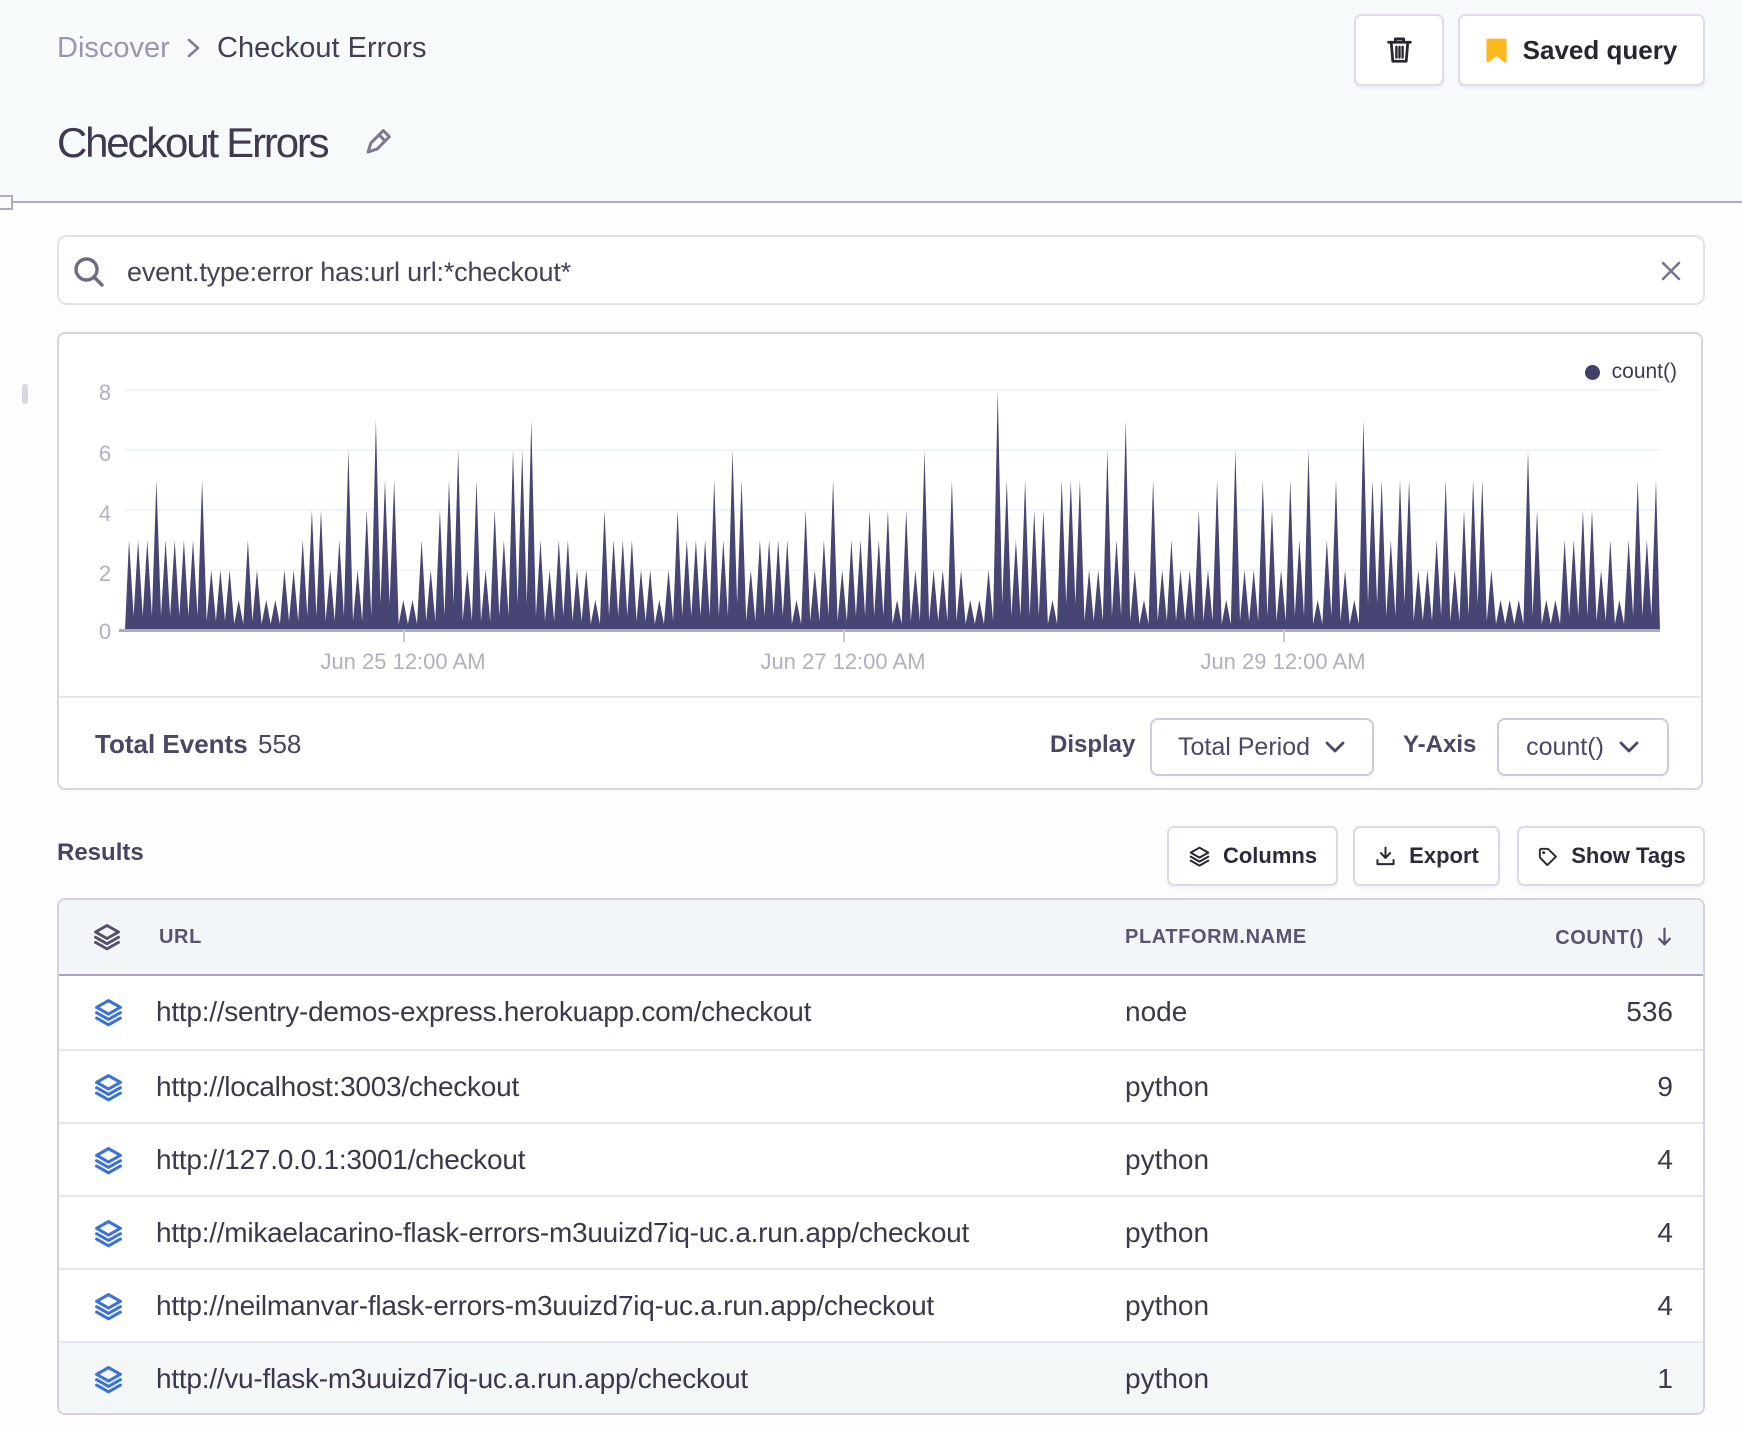 The width and height of the screenshot is (1742, 1430). Describe the element at coordinates (402, 661) in the screenshot. I see `svg-text: Jun 25 12:00 AM` at that location.